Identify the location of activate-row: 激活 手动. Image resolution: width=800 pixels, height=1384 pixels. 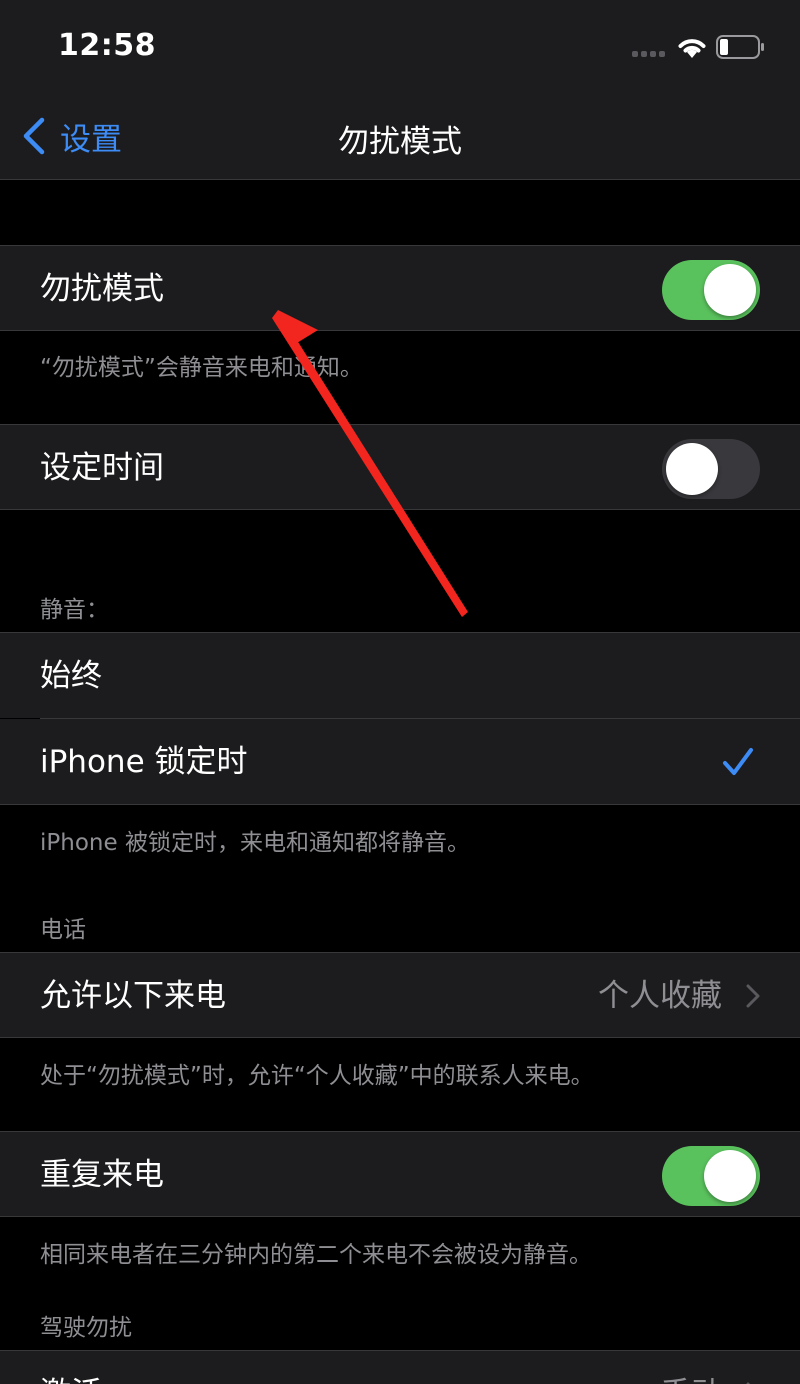
(400, 1367).